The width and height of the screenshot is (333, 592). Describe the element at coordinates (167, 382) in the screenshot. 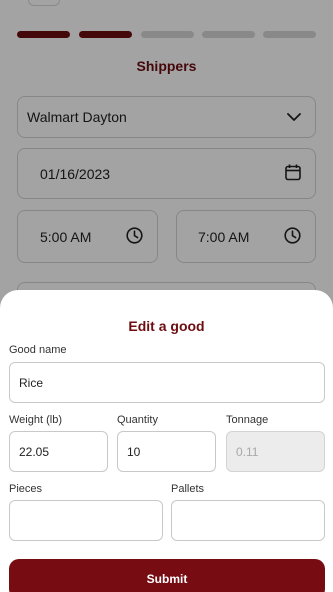

I see `good-name-input: Rice` at that location.